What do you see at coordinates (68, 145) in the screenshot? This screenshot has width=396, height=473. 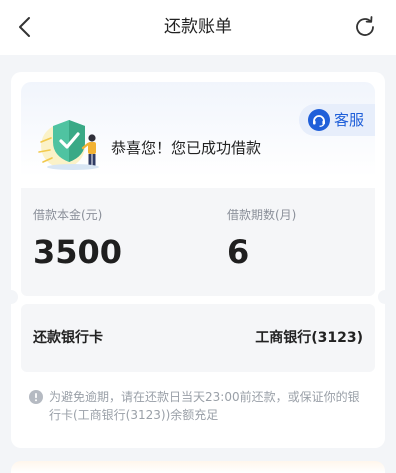 I see `shield-check-person-icon` at bounding box center [68, 145].